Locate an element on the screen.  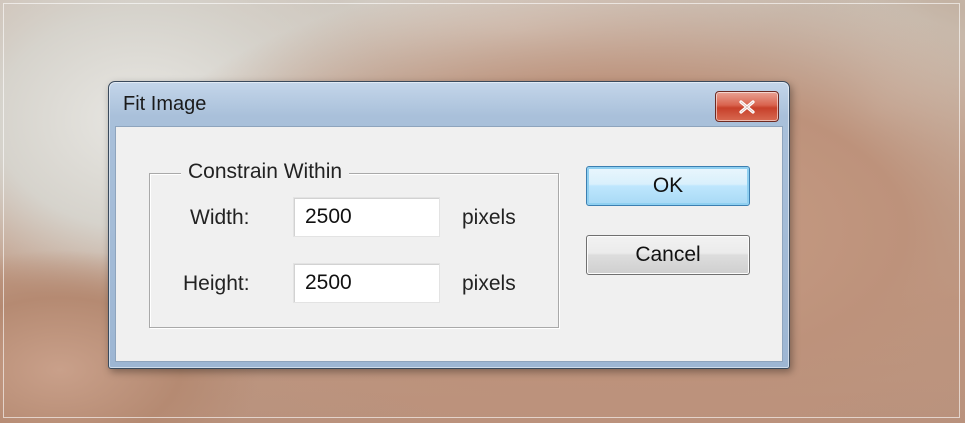
width-label: Width: is located at coordinates (220, 217).